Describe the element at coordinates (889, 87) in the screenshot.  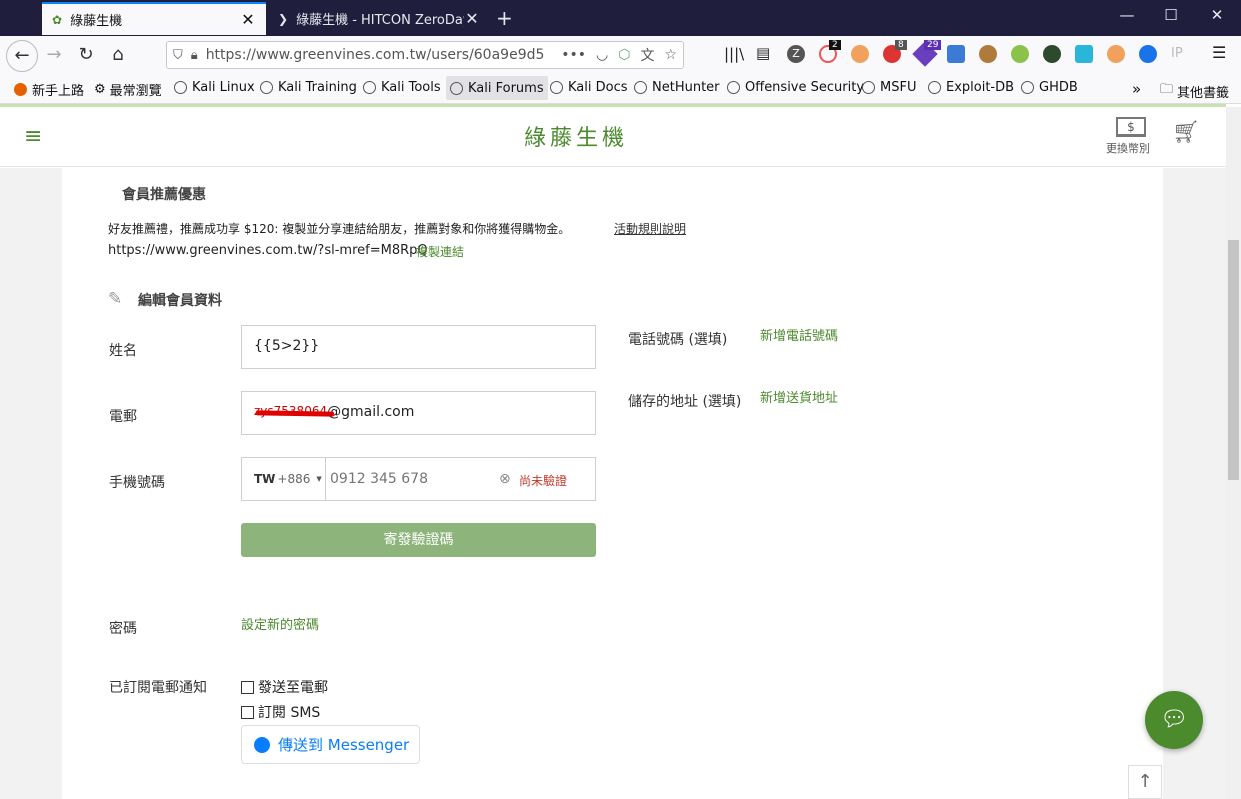
I see `bookmark-item: MSFU` at that location.